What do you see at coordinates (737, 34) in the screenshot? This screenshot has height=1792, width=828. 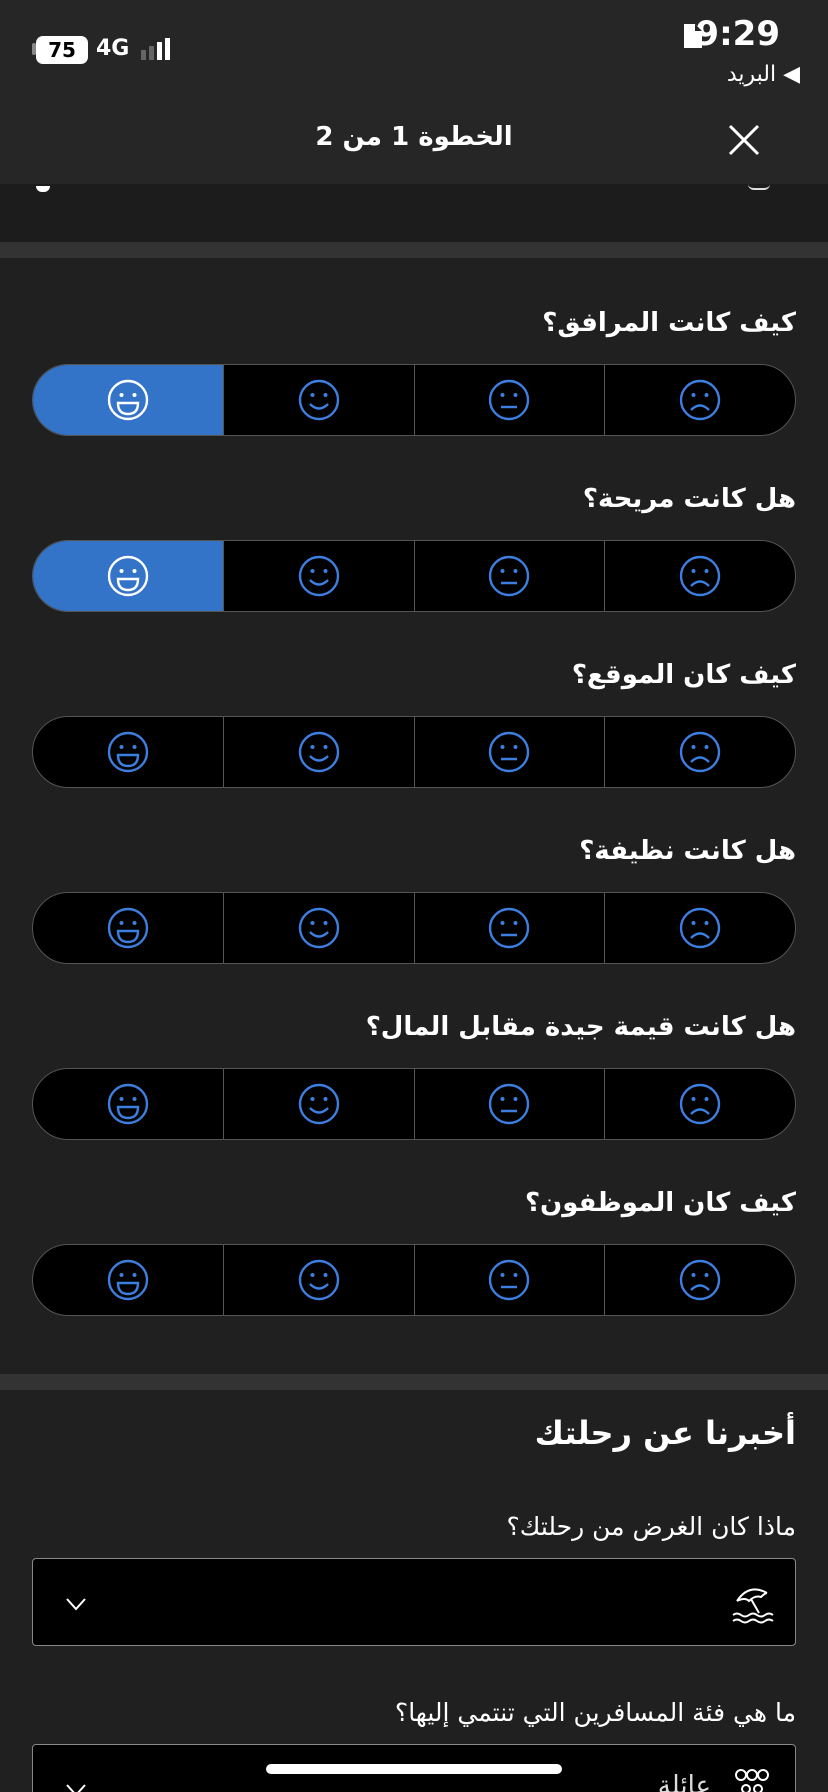 I see `status-time: 9:29` at bounding box center [737, 34].